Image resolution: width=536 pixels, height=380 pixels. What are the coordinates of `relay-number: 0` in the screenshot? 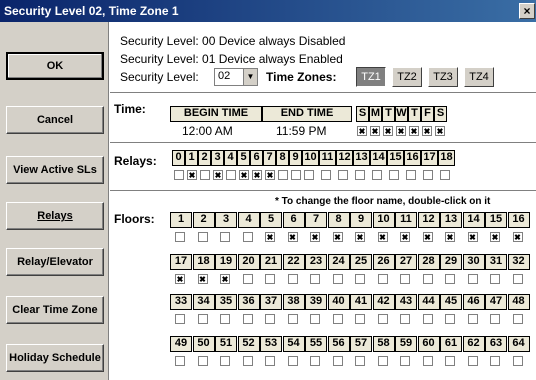 It's located at (178, 158).